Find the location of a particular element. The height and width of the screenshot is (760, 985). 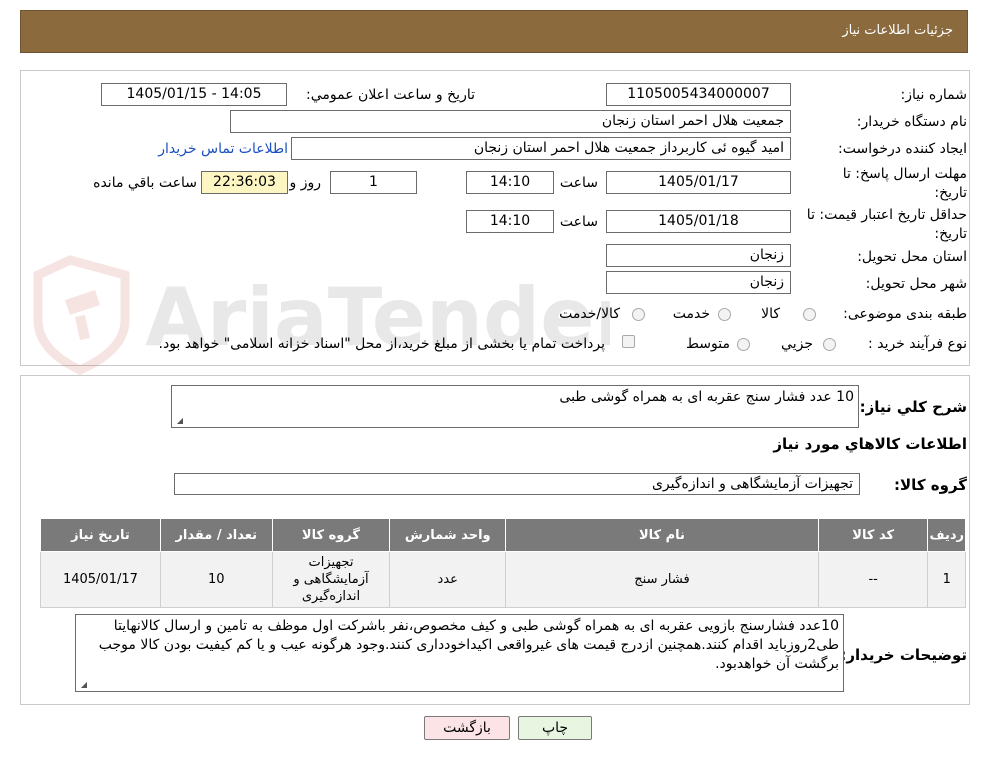

province-field: زنجان is located at coordinates (698, 255).